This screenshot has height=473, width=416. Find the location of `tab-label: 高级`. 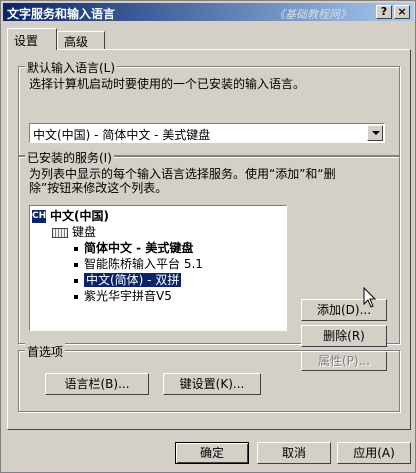

tab-label: 高级 is located at coordinates (76, 42).